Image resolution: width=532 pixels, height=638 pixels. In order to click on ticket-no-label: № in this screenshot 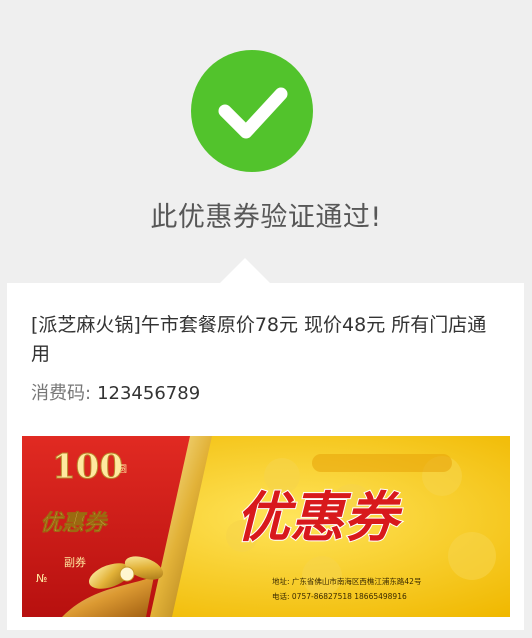, I will do `click(41, 578)`.